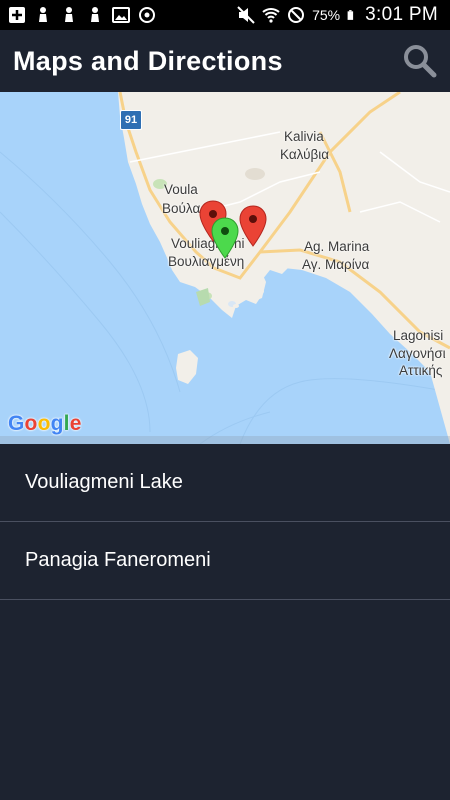  Describe the element at coordinates (225, 561) in the screenshot. I see `list-item-panagia-faneromeni: Panagia Faneromeni` at that location.